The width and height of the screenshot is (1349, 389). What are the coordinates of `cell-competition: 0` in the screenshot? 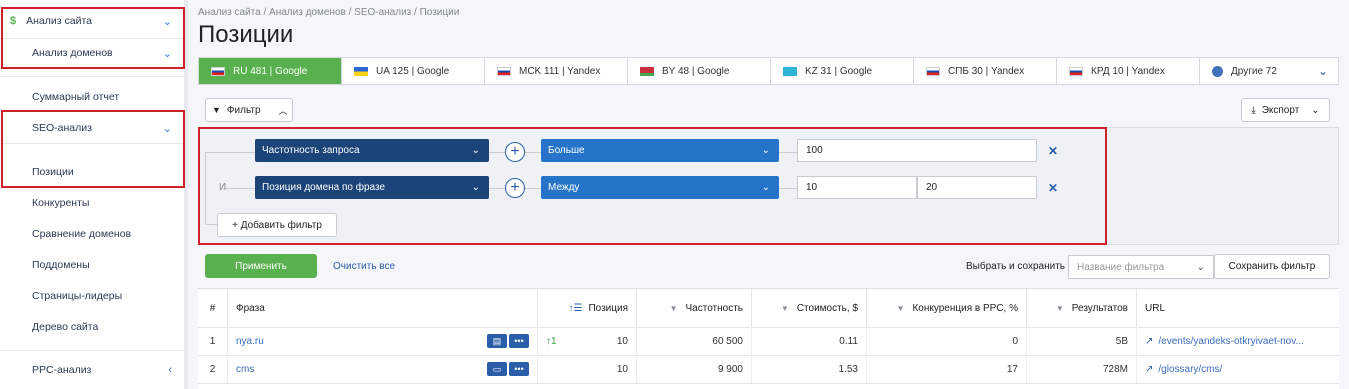 It's located at (947, 341).